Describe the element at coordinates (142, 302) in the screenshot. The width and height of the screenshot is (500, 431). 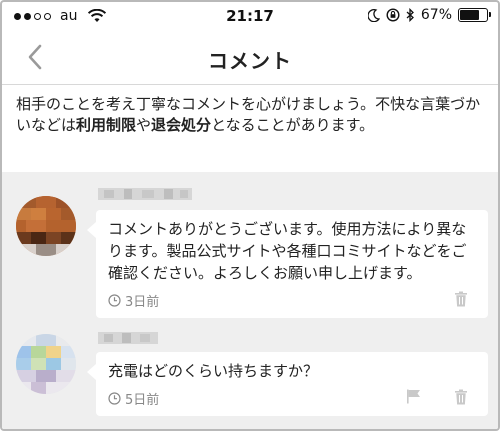
I see `comment-age: 3日前` at that location.